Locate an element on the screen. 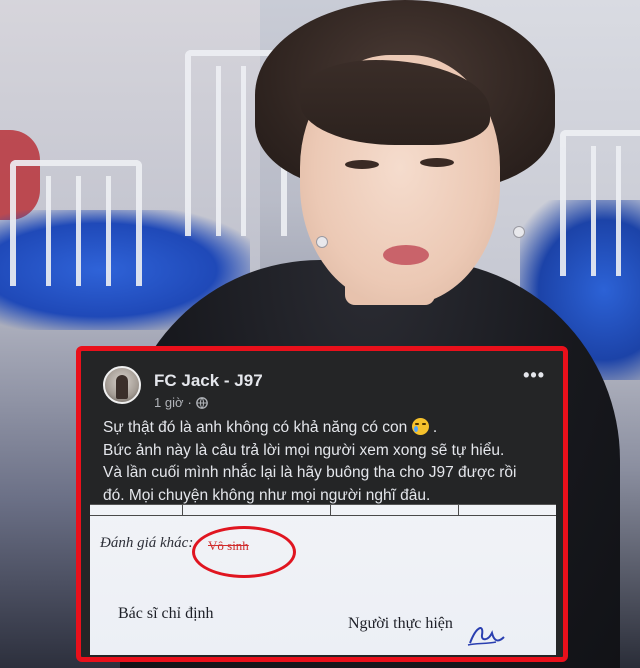 The image size is (640, 668). page-avatar is located at coordinates (122, 385).